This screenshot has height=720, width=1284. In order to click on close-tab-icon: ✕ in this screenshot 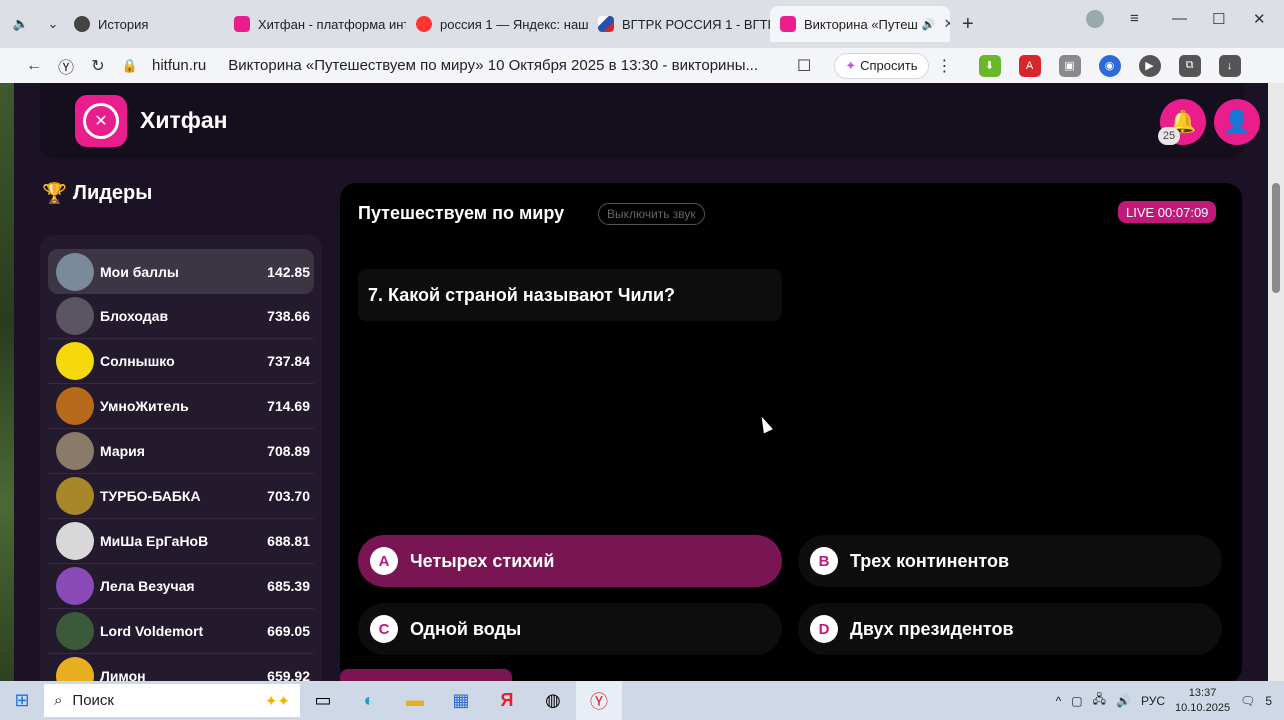, I will do `click(947, 24)`.